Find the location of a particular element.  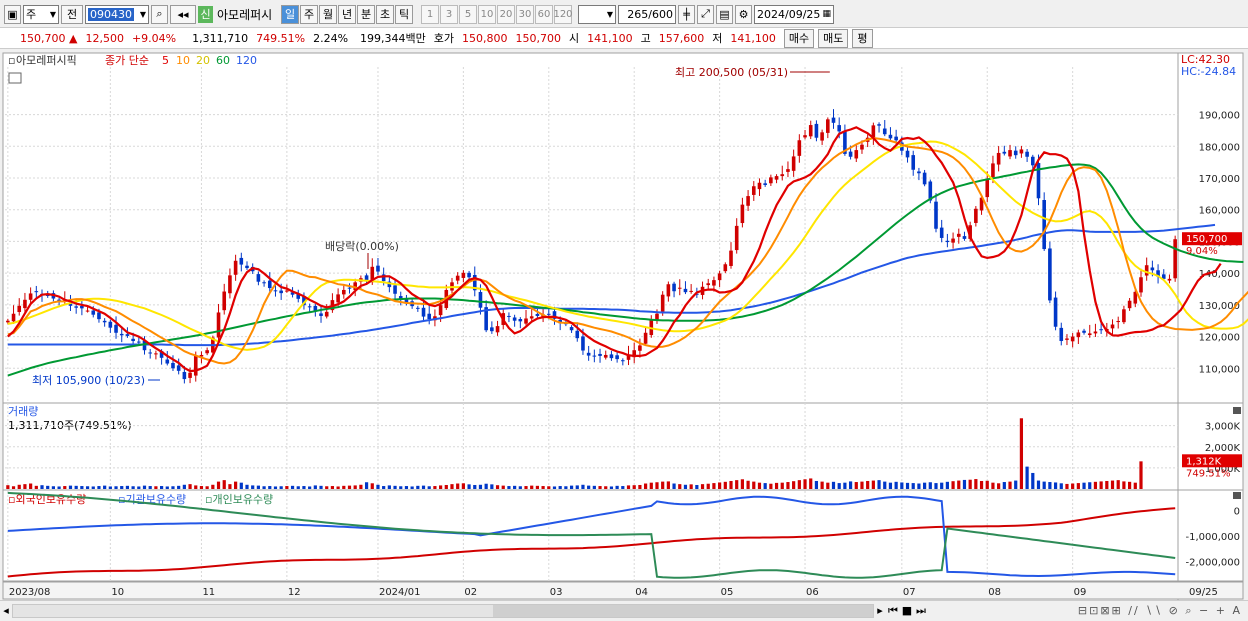

minute-tab-20: 20 is located at coordinates (506, 14).